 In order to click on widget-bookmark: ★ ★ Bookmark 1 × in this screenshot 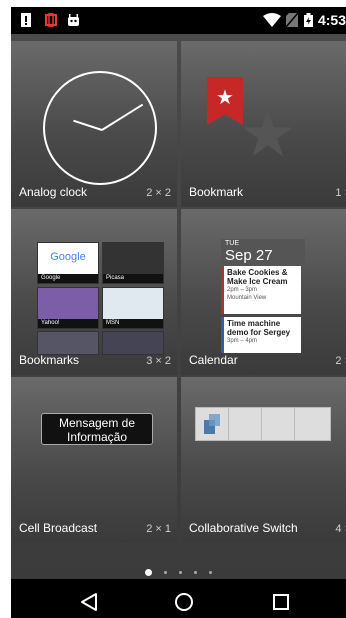, I will do `click(263, 124)`.